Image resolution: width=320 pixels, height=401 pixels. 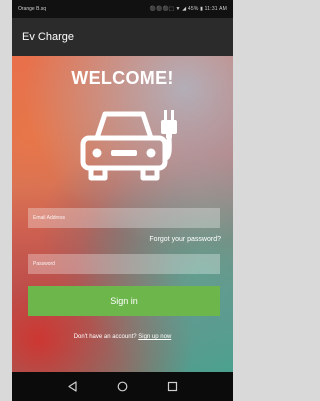 I want to click on system-nav-bar, so click(x=122, y=386).